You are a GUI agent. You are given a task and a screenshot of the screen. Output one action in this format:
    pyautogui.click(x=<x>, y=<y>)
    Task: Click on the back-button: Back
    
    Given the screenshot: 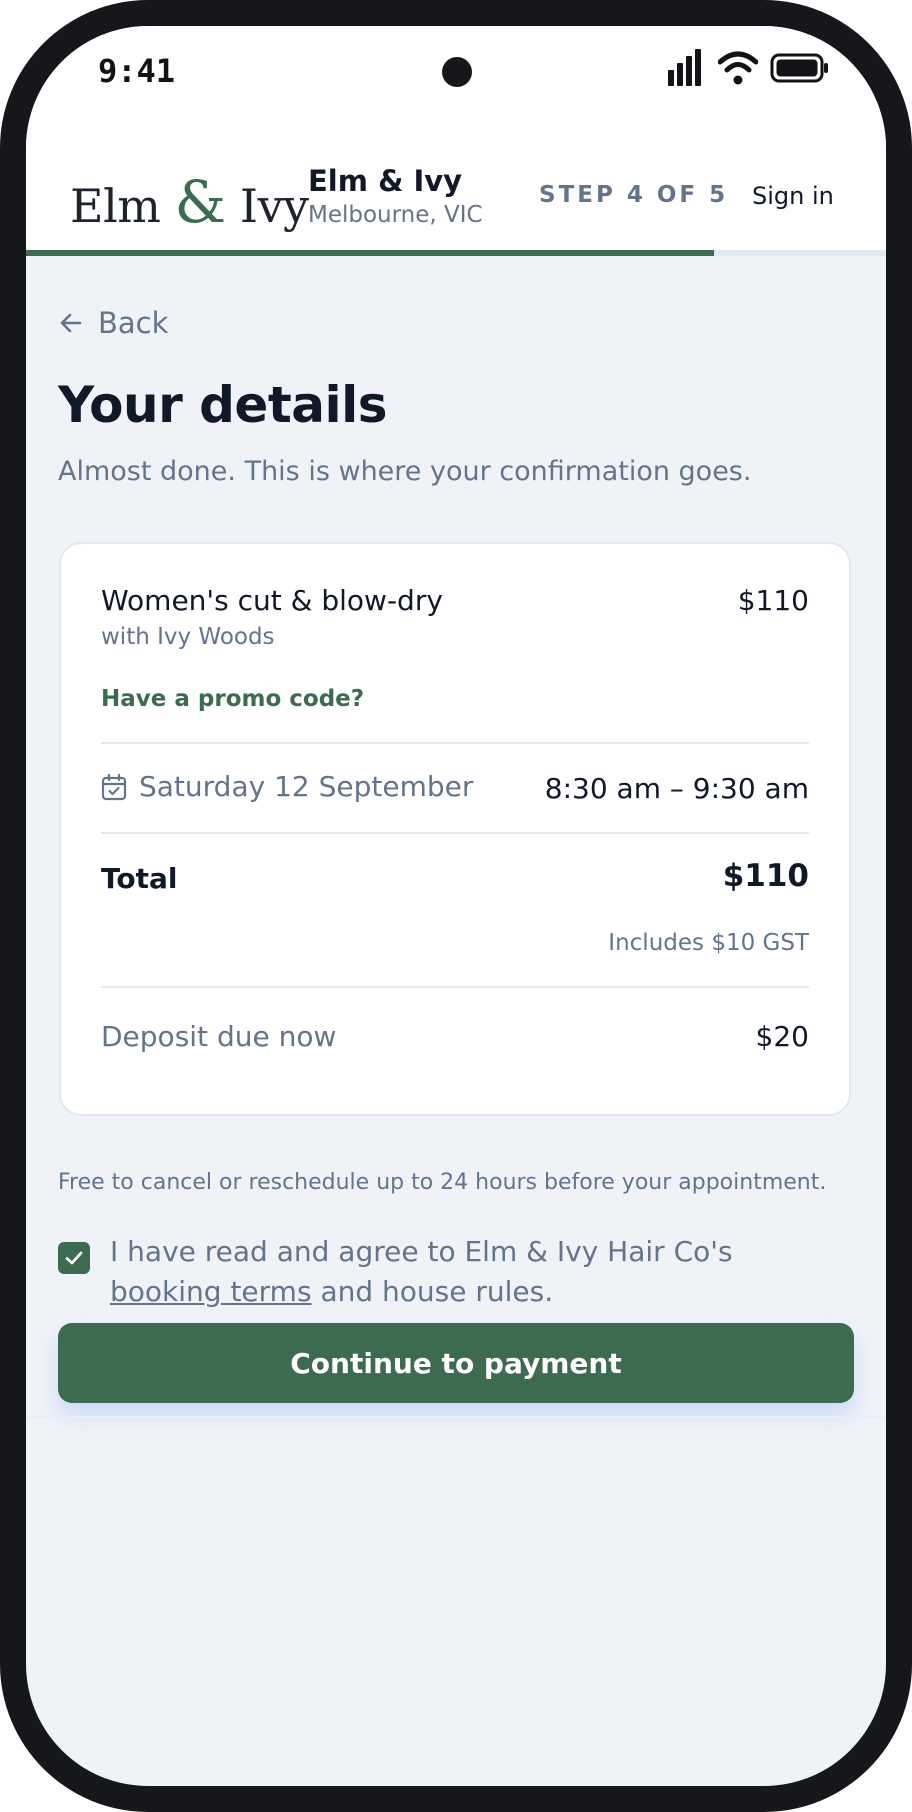 What is the action you would take?
    pyautogui.click(x=113, y=323)
    